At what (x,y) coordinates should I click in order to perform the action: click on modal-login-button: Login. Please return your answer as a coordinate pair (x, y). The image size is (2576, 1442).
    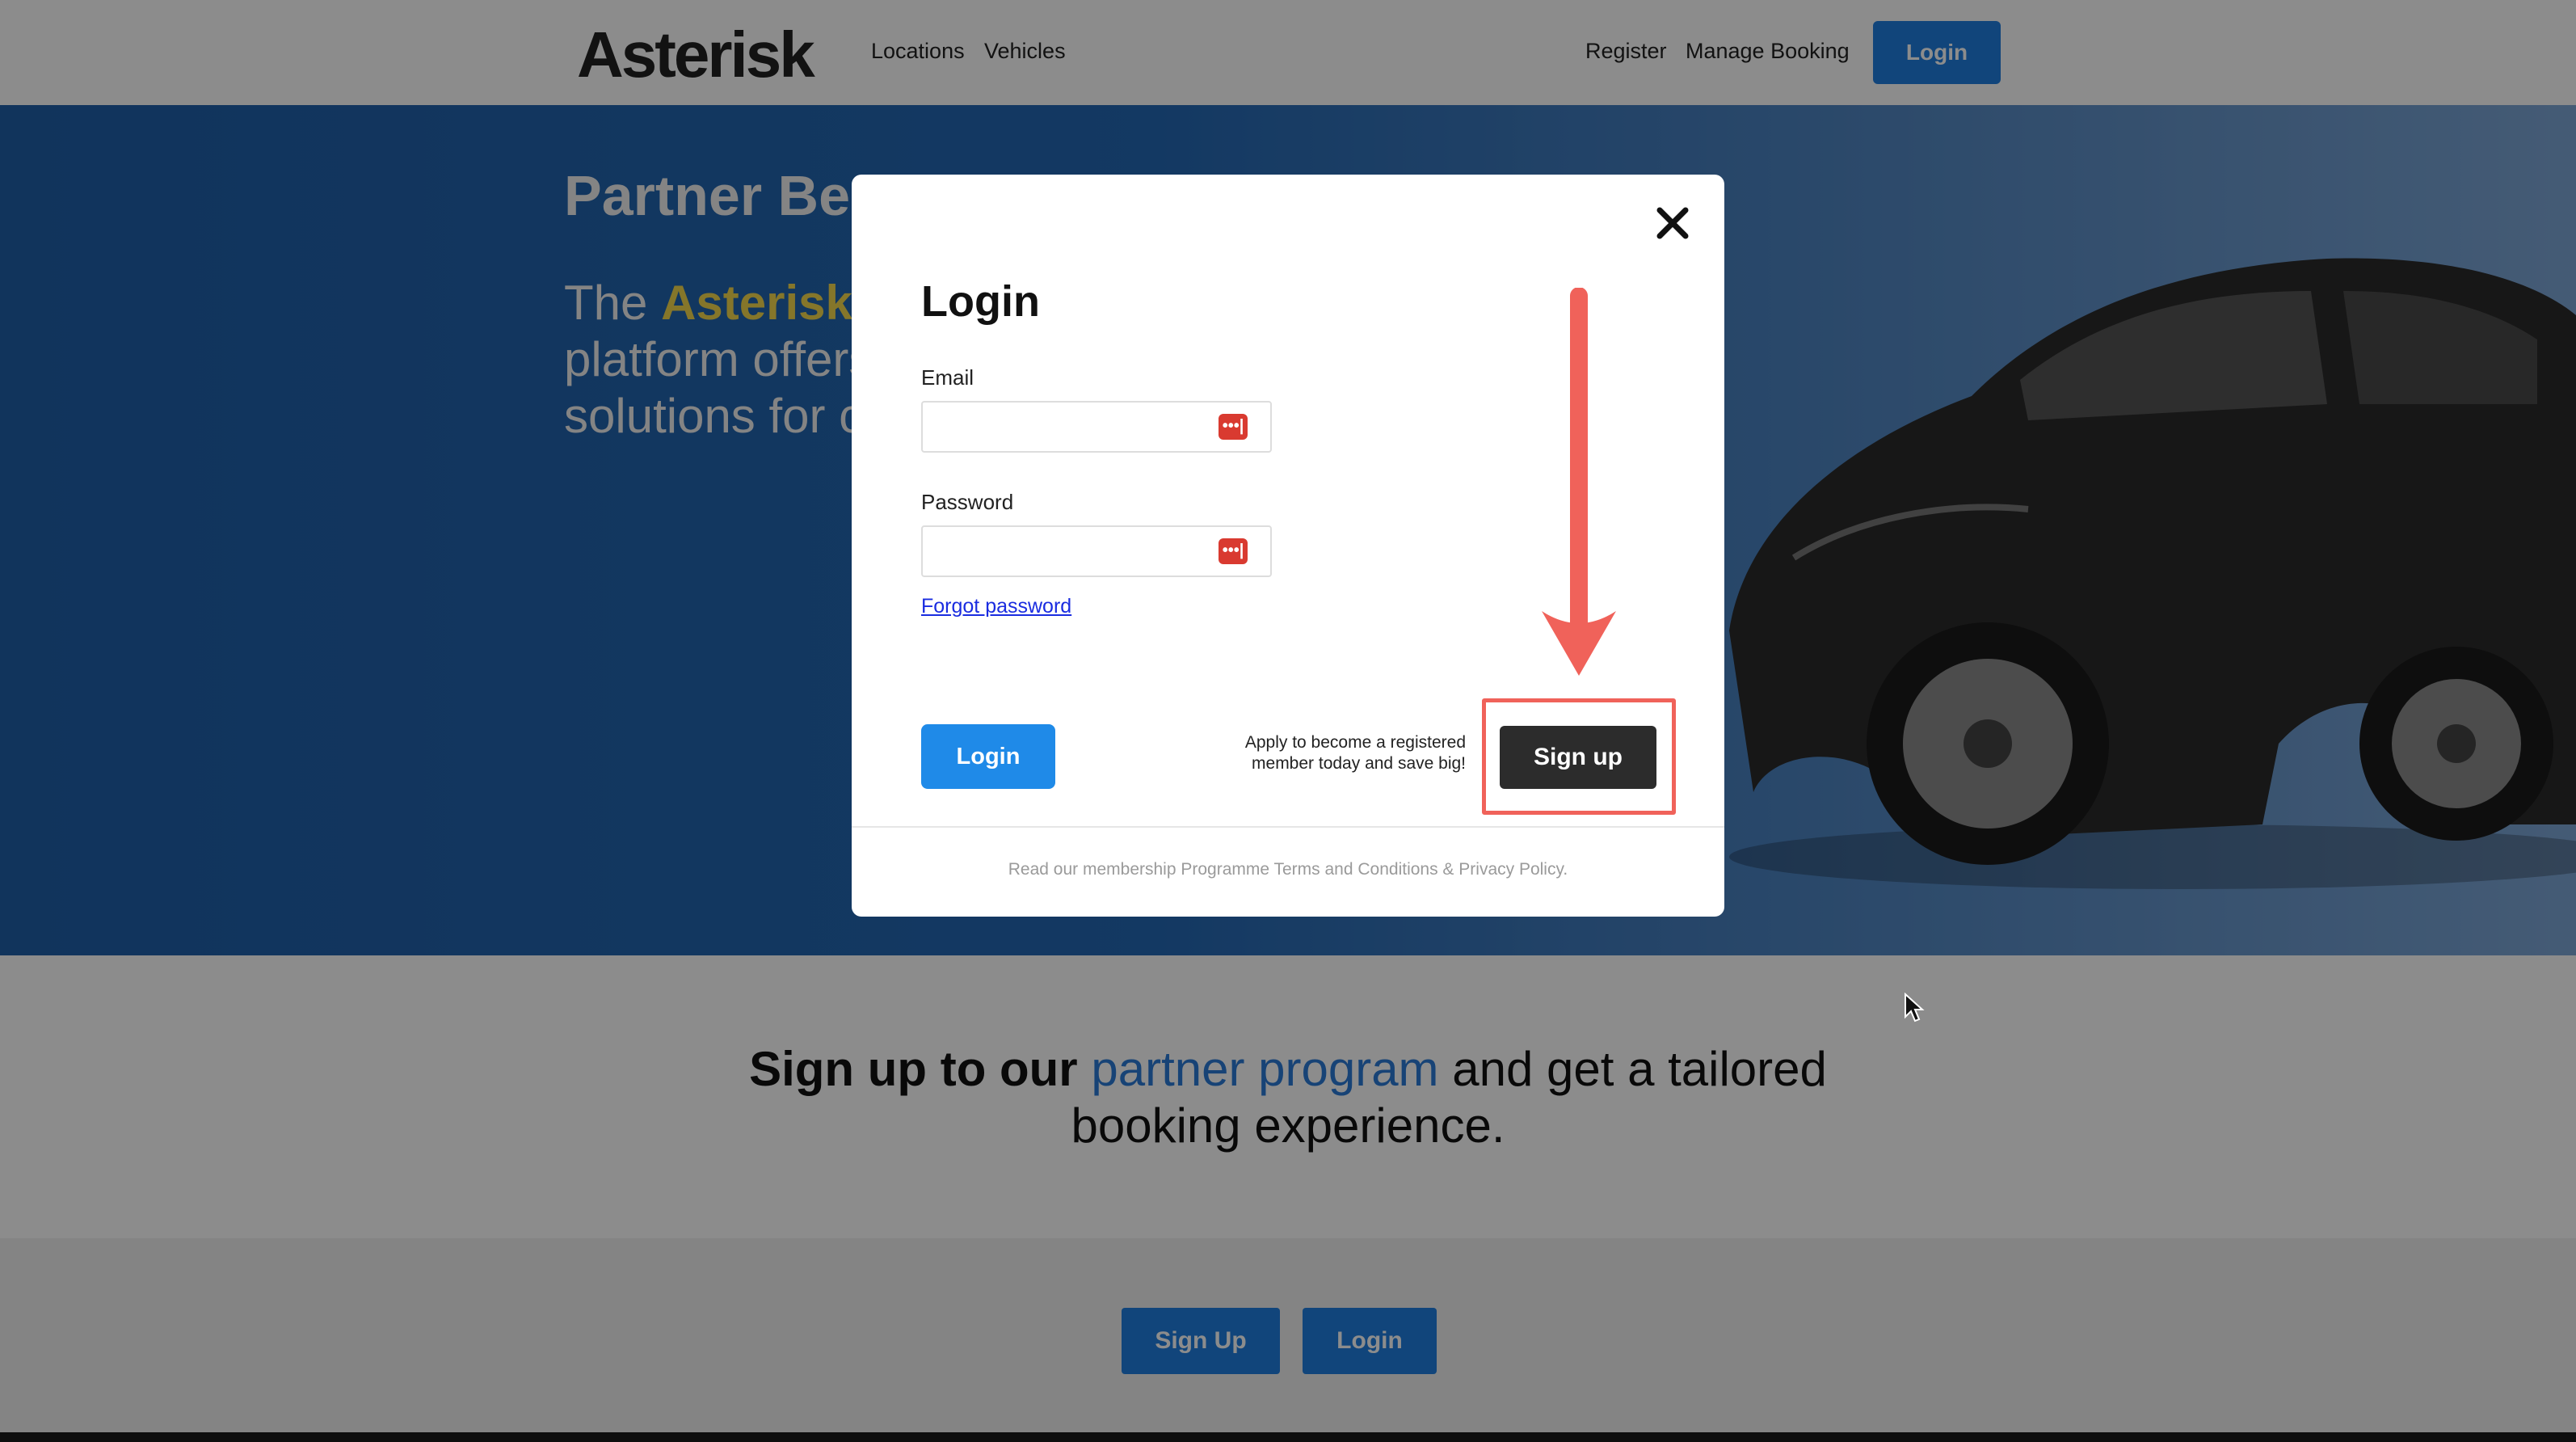
    Looking at the image, I should click on (988, 756).